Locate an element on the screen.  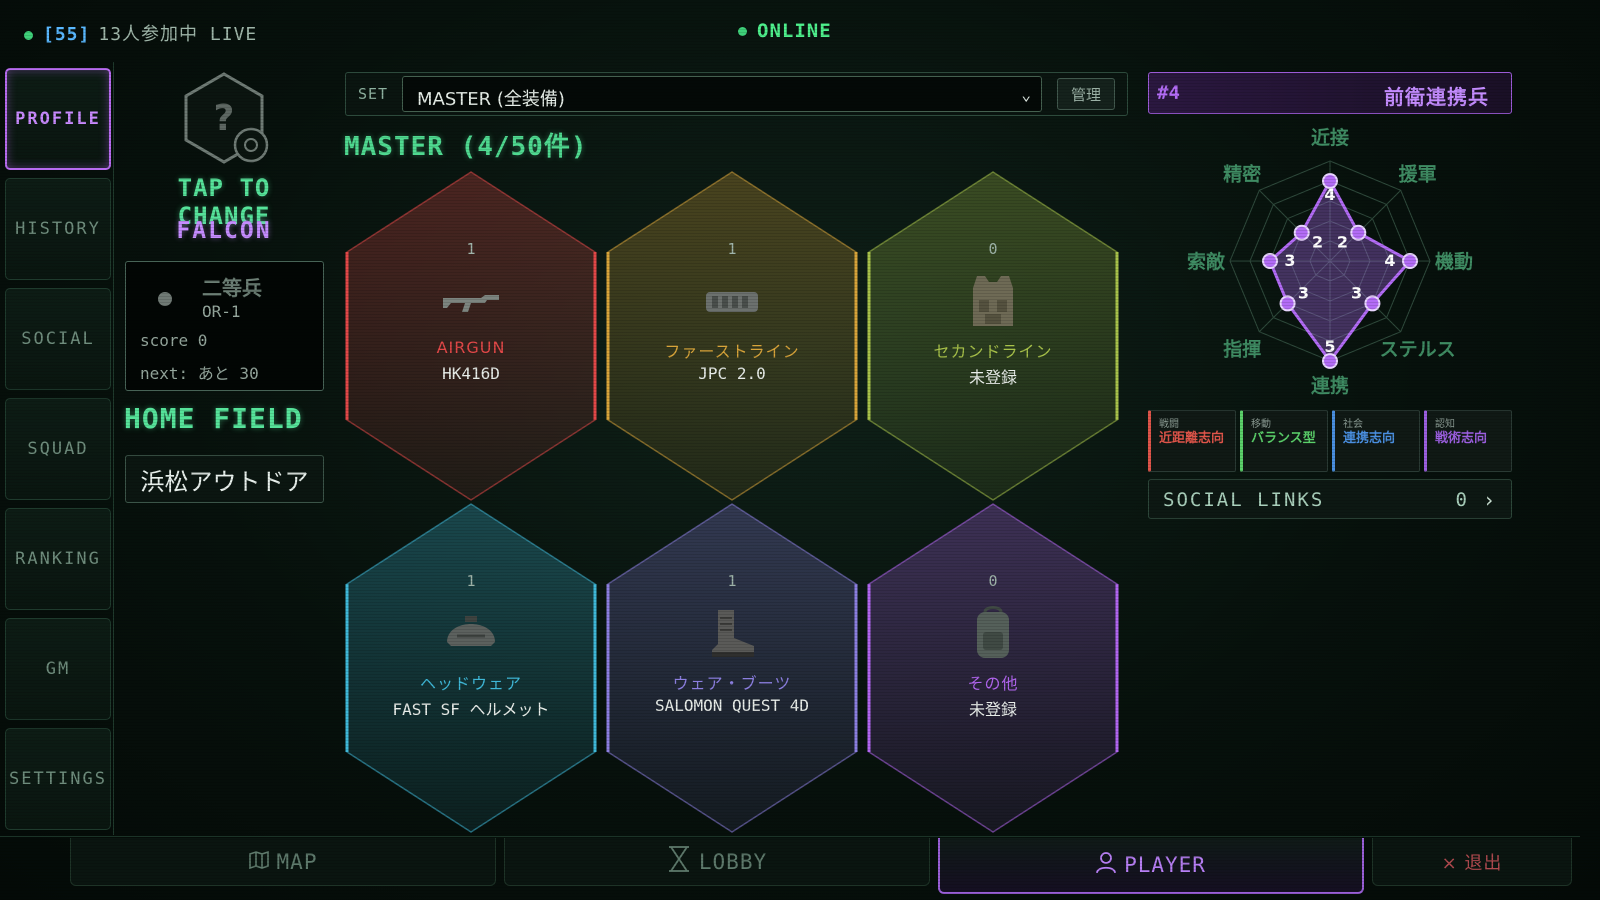
equipment-name: 未登録 is located at coordinates (992, 377).